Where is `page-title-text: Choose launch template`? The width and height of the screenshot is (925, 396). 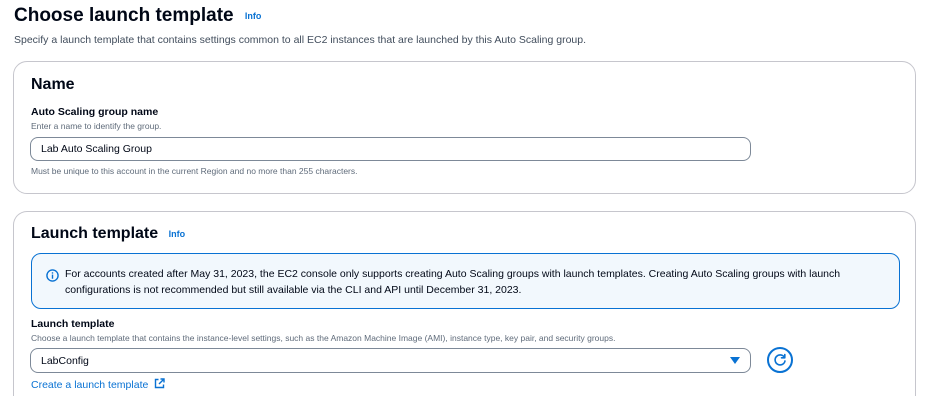
page-title-text: Choose launch template is located at coordinates (124, 15).